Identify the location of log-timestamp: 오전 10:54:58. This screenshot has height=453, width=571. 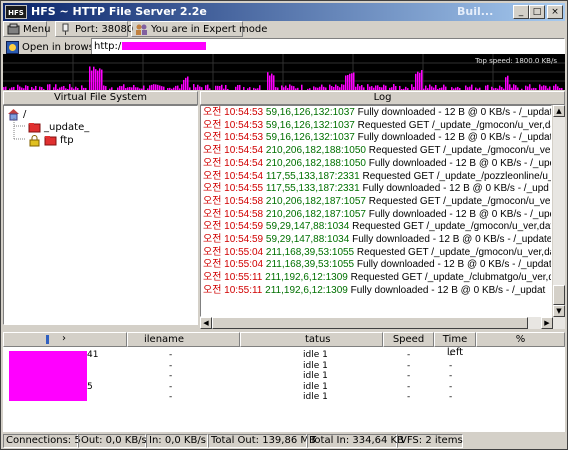
(233, 214).